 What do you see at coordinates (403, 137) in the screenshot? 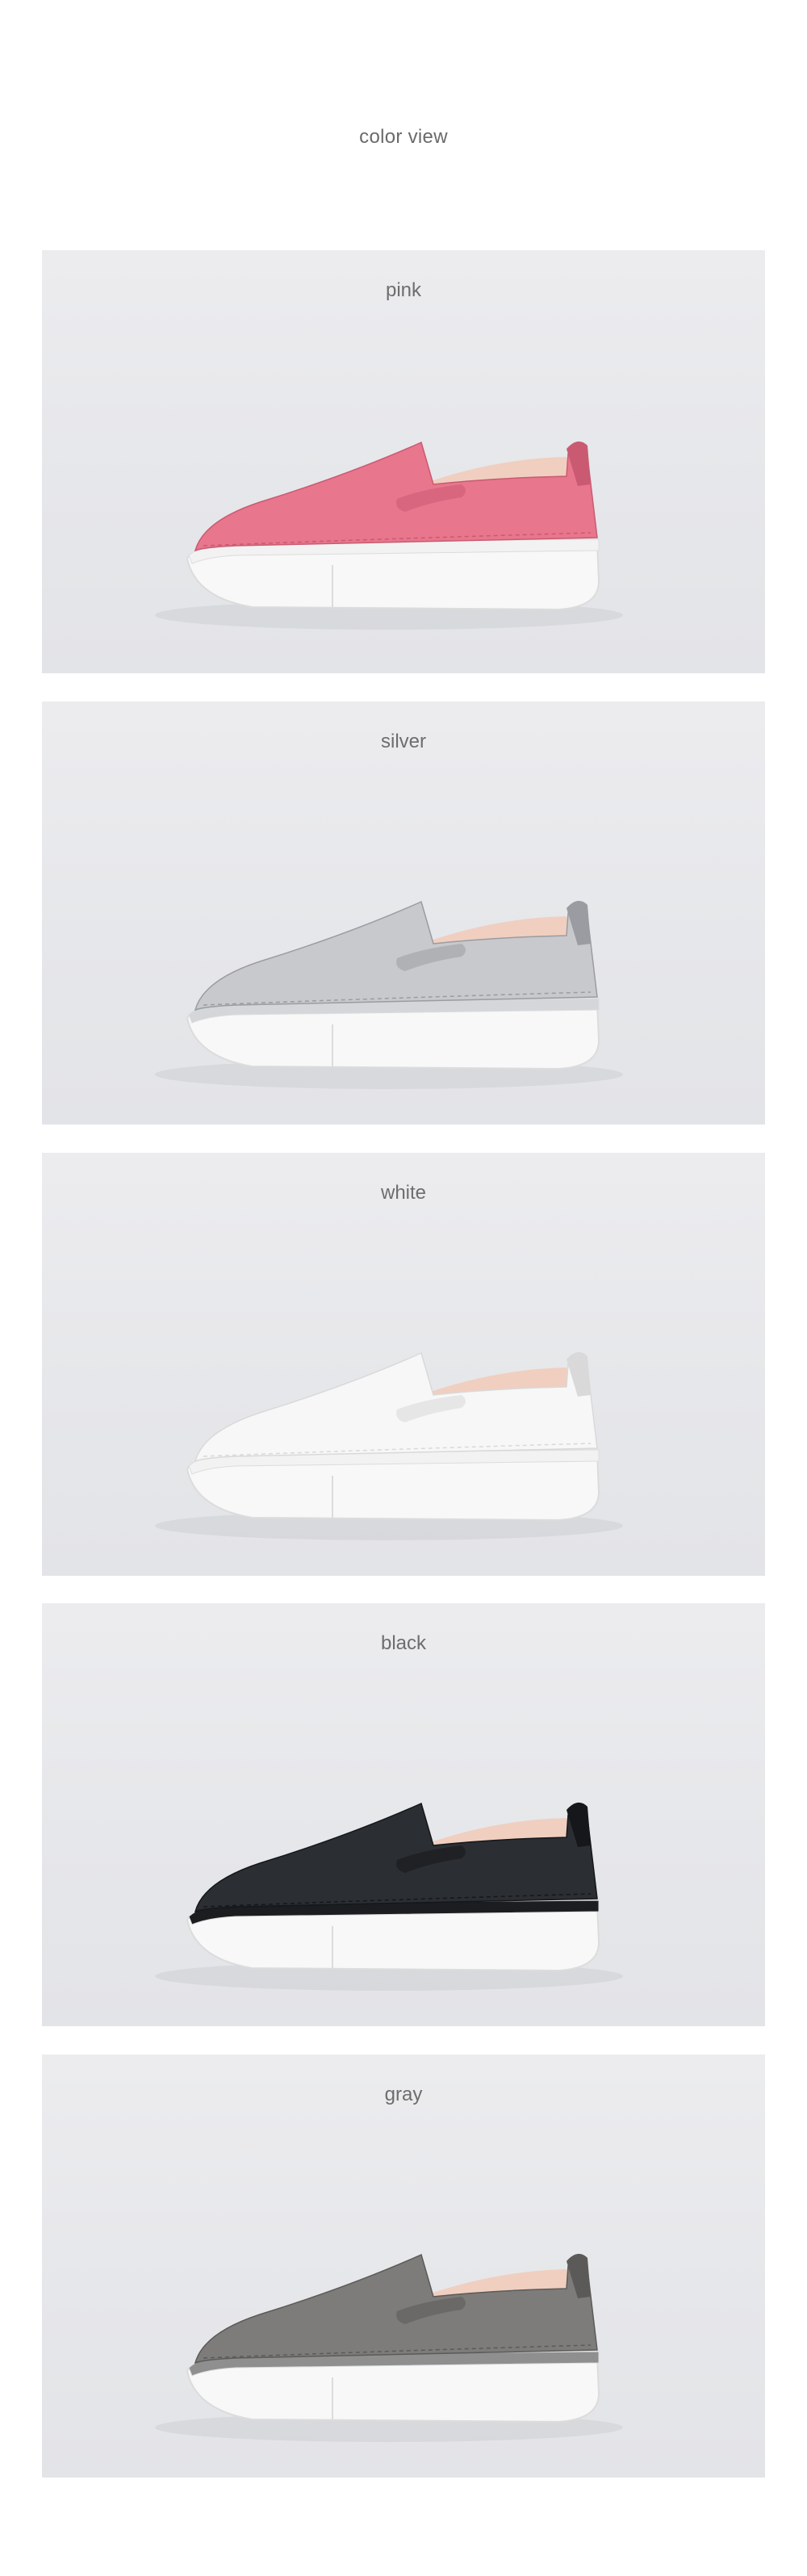
I see `heading-color-view: color view` at bounding box center [403, 137].